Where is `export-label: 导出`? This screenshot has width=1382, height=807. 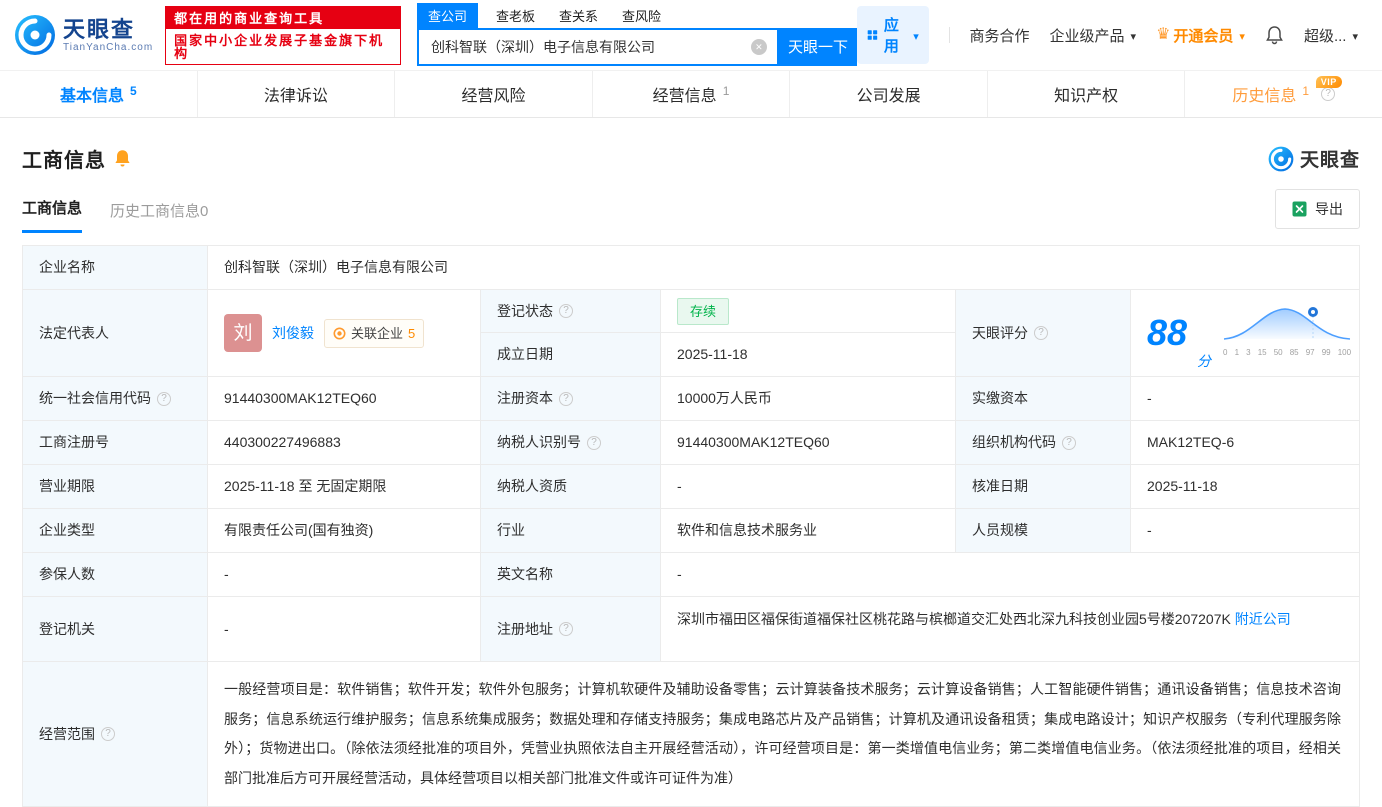 export-label: 导出 is located at coordinates (1329, 209).